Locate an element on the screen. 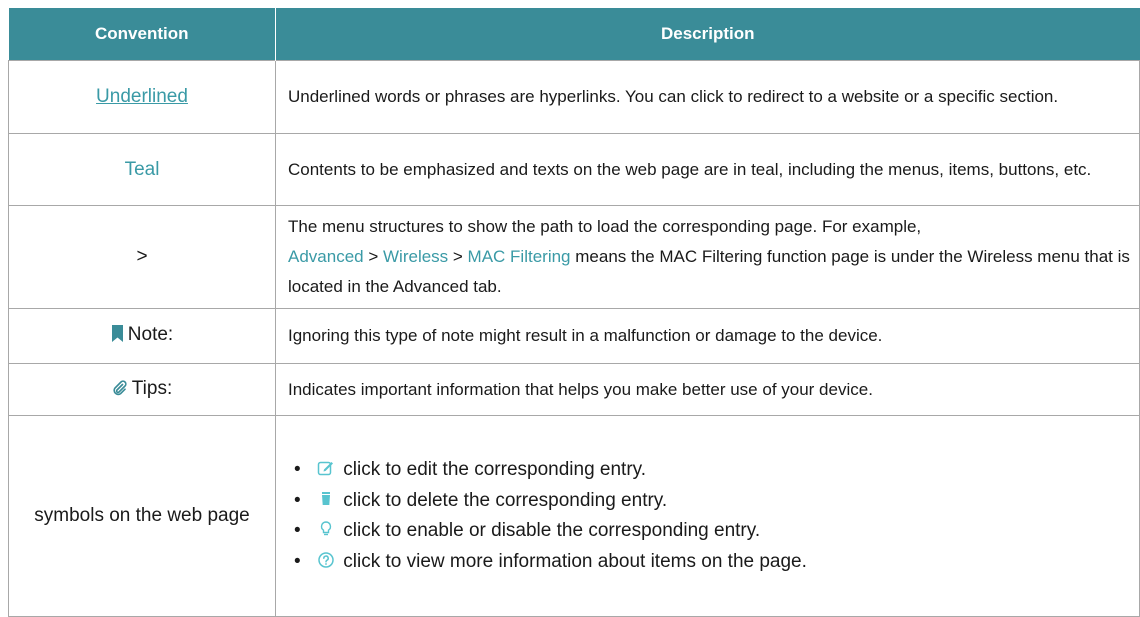 Image resolution: width=1140 pixels, height=617 pixels. convention-cell: > is located at coordinates (142, 257).